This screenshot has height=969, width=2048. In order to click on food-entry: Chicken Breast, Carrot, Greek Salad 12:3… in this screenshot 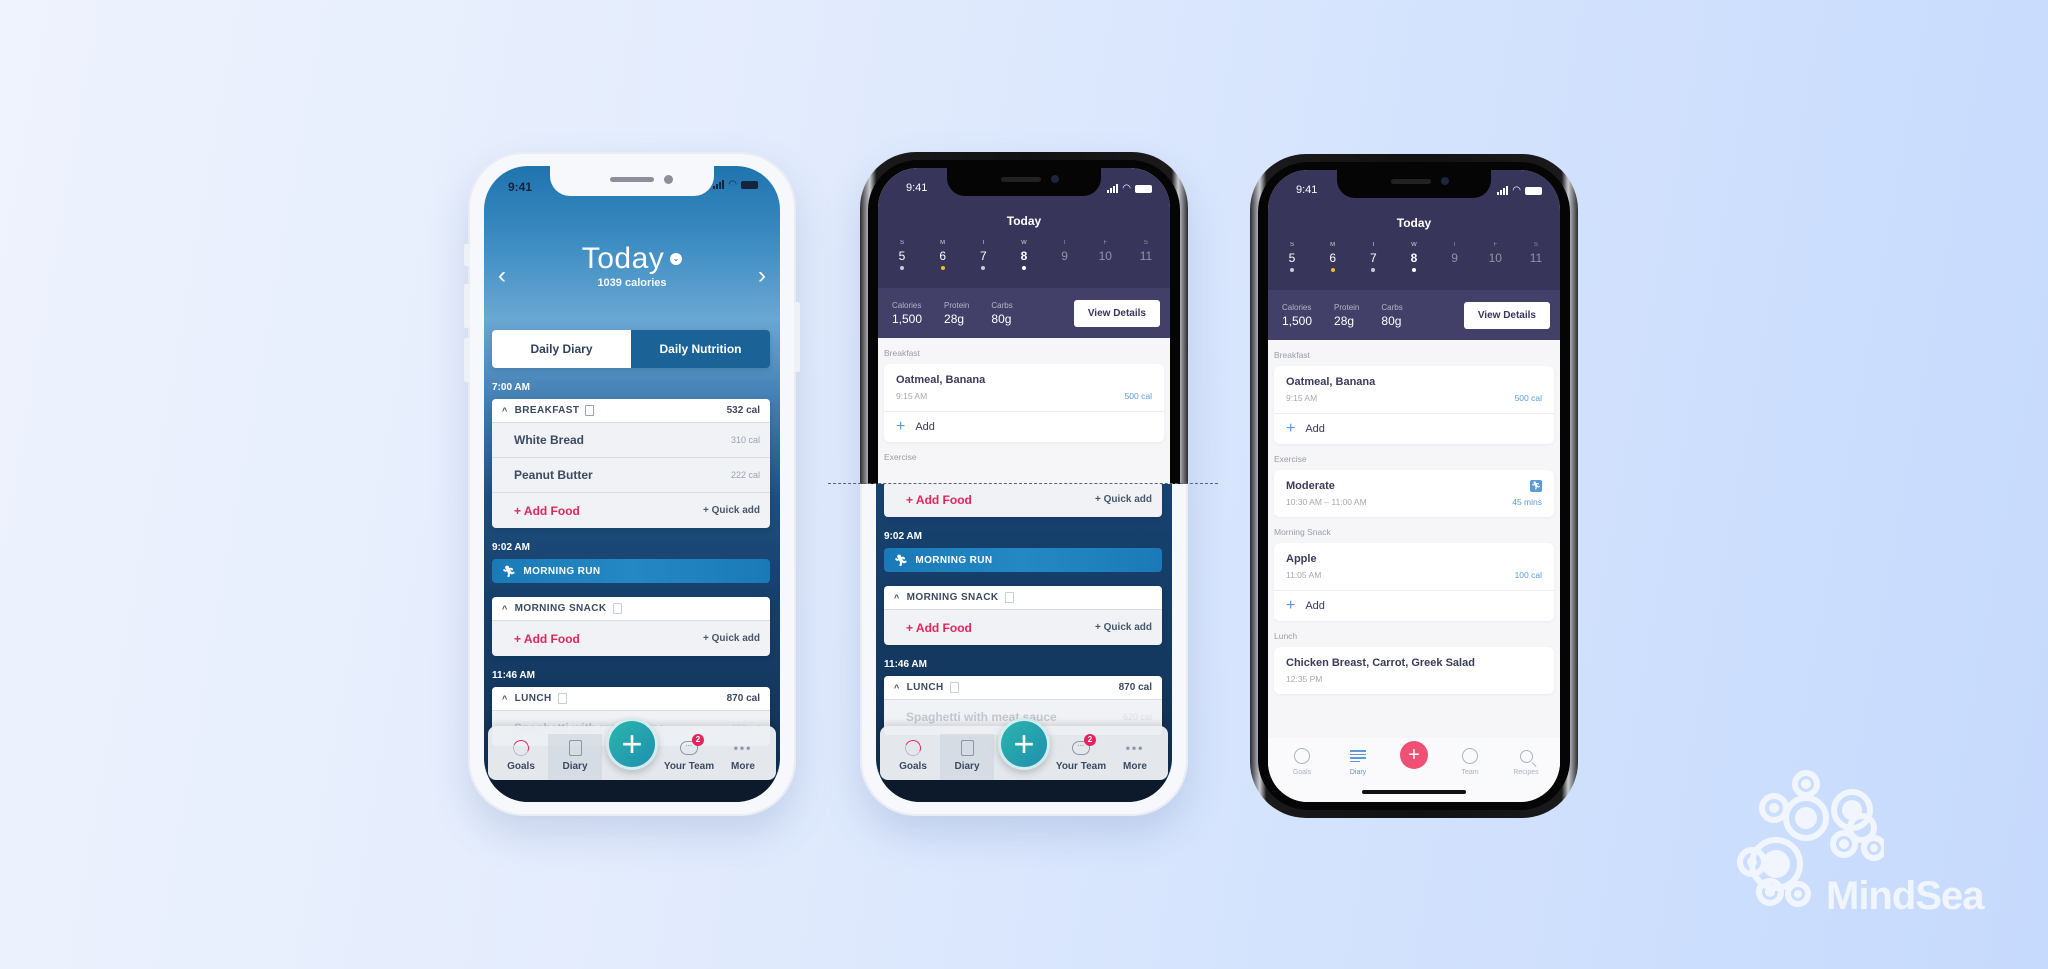, I will do `click(1414, 670)`.